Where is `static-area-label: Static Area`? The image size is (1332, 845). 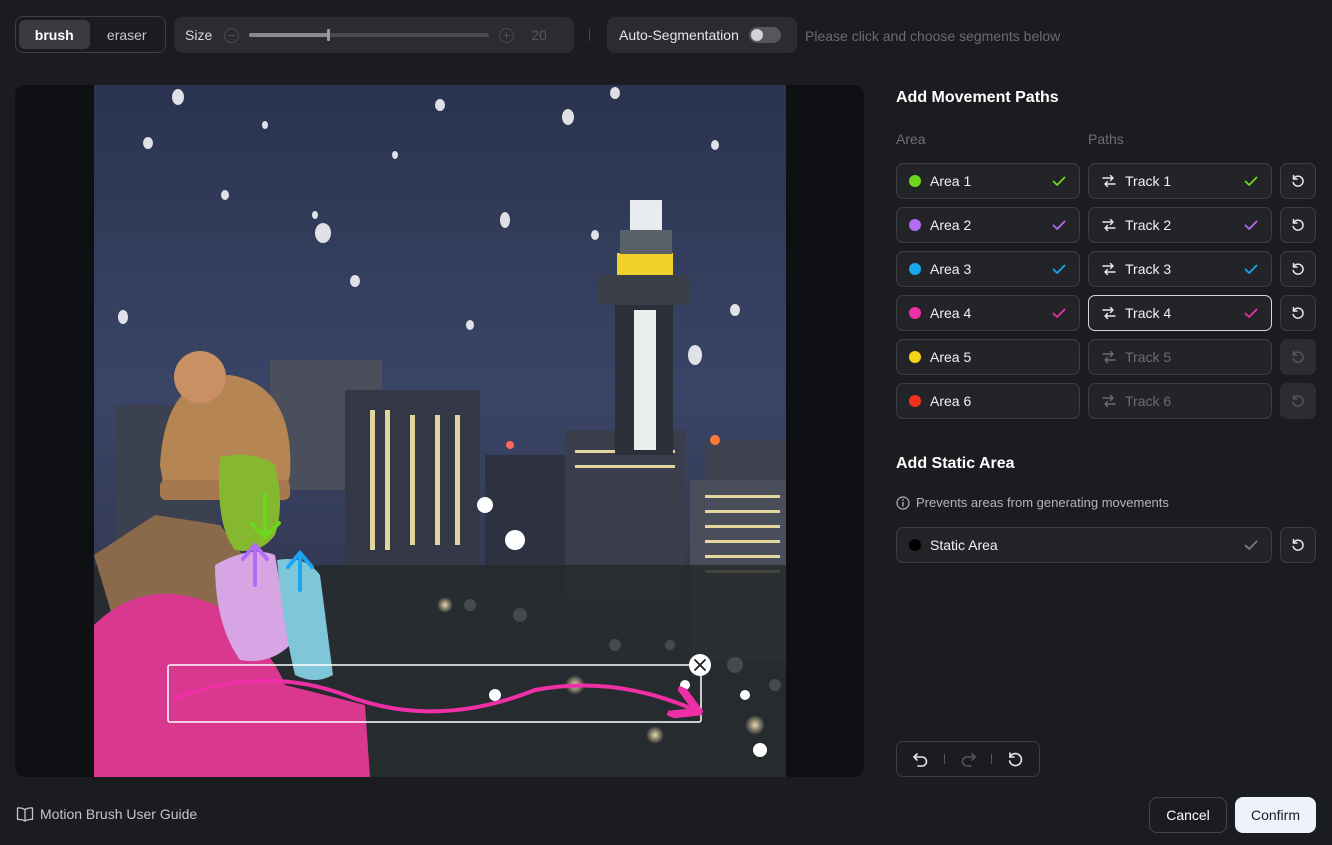 static-area-label: Static Area is located at coordinates (964, 545).